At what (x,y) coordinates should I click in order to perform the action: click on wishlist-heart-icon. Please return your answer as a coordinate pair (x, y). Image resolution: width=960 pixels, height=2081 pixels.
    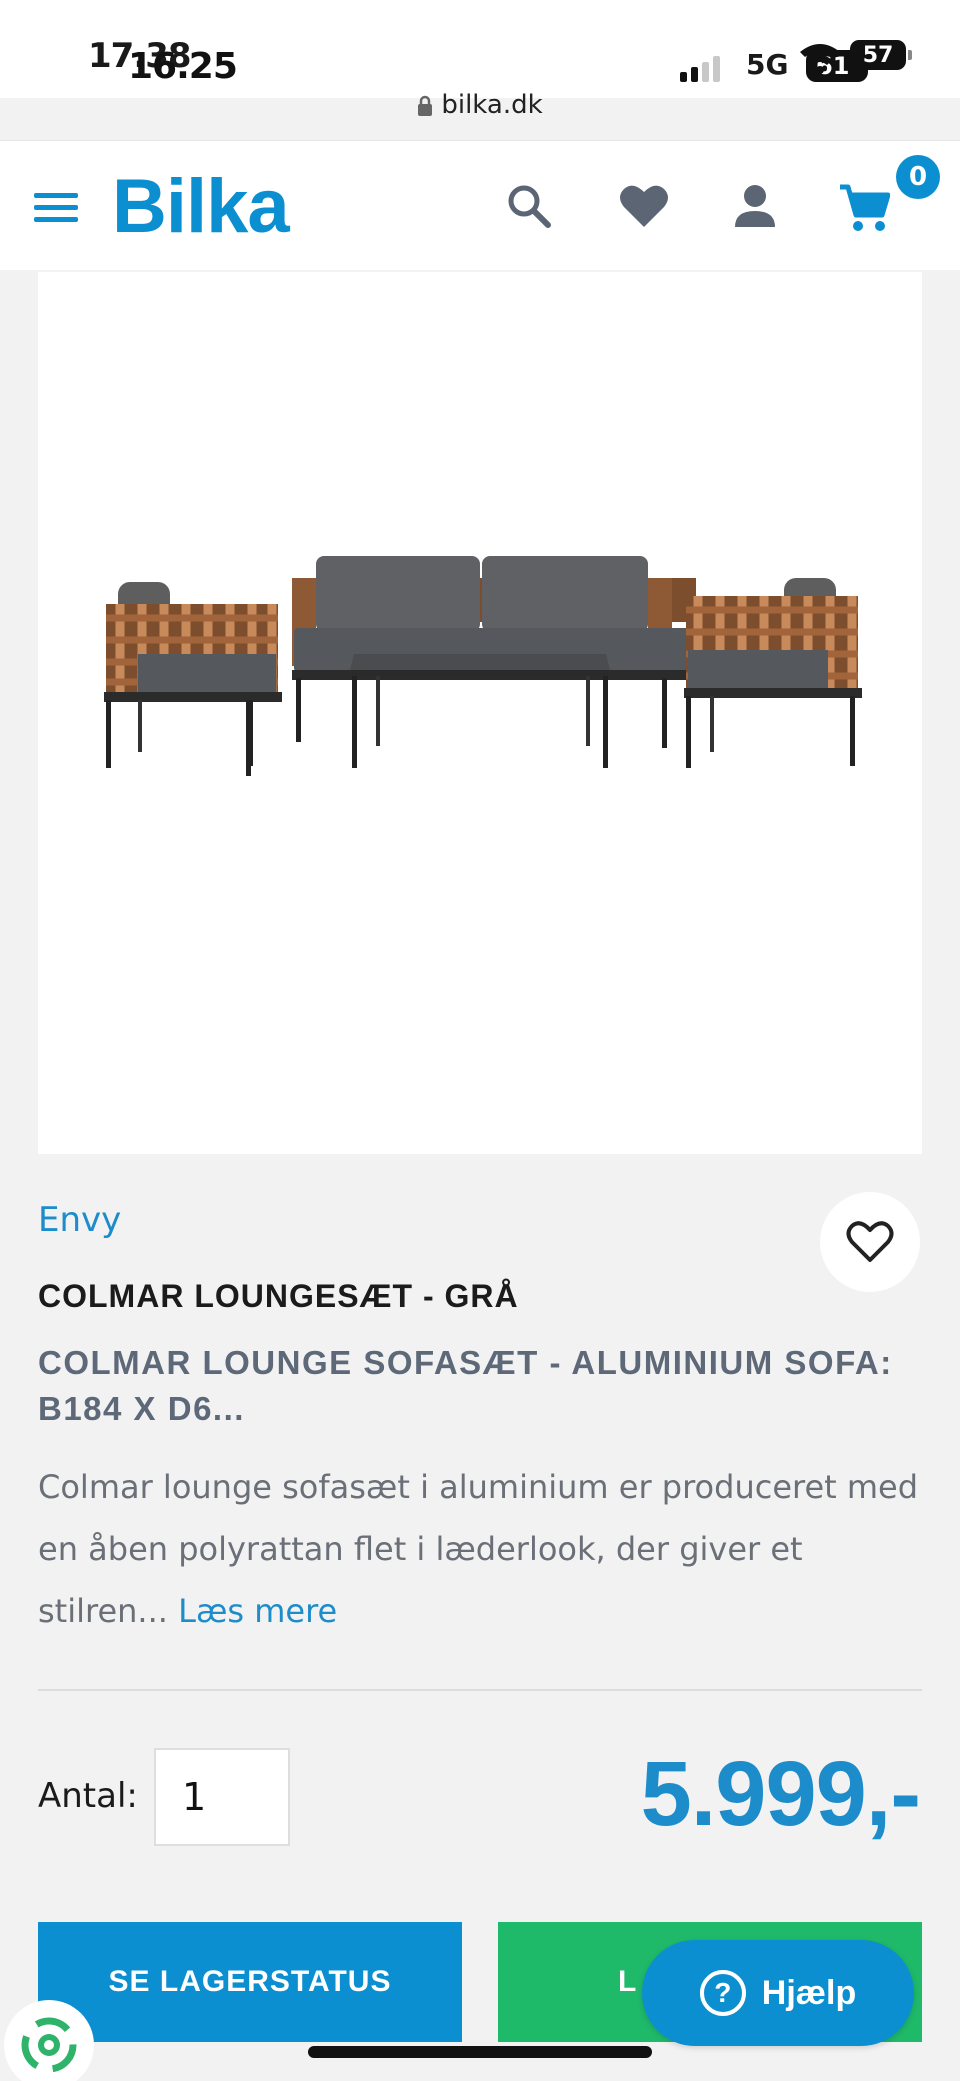
    Looking at the image, I should click on (644, 206).